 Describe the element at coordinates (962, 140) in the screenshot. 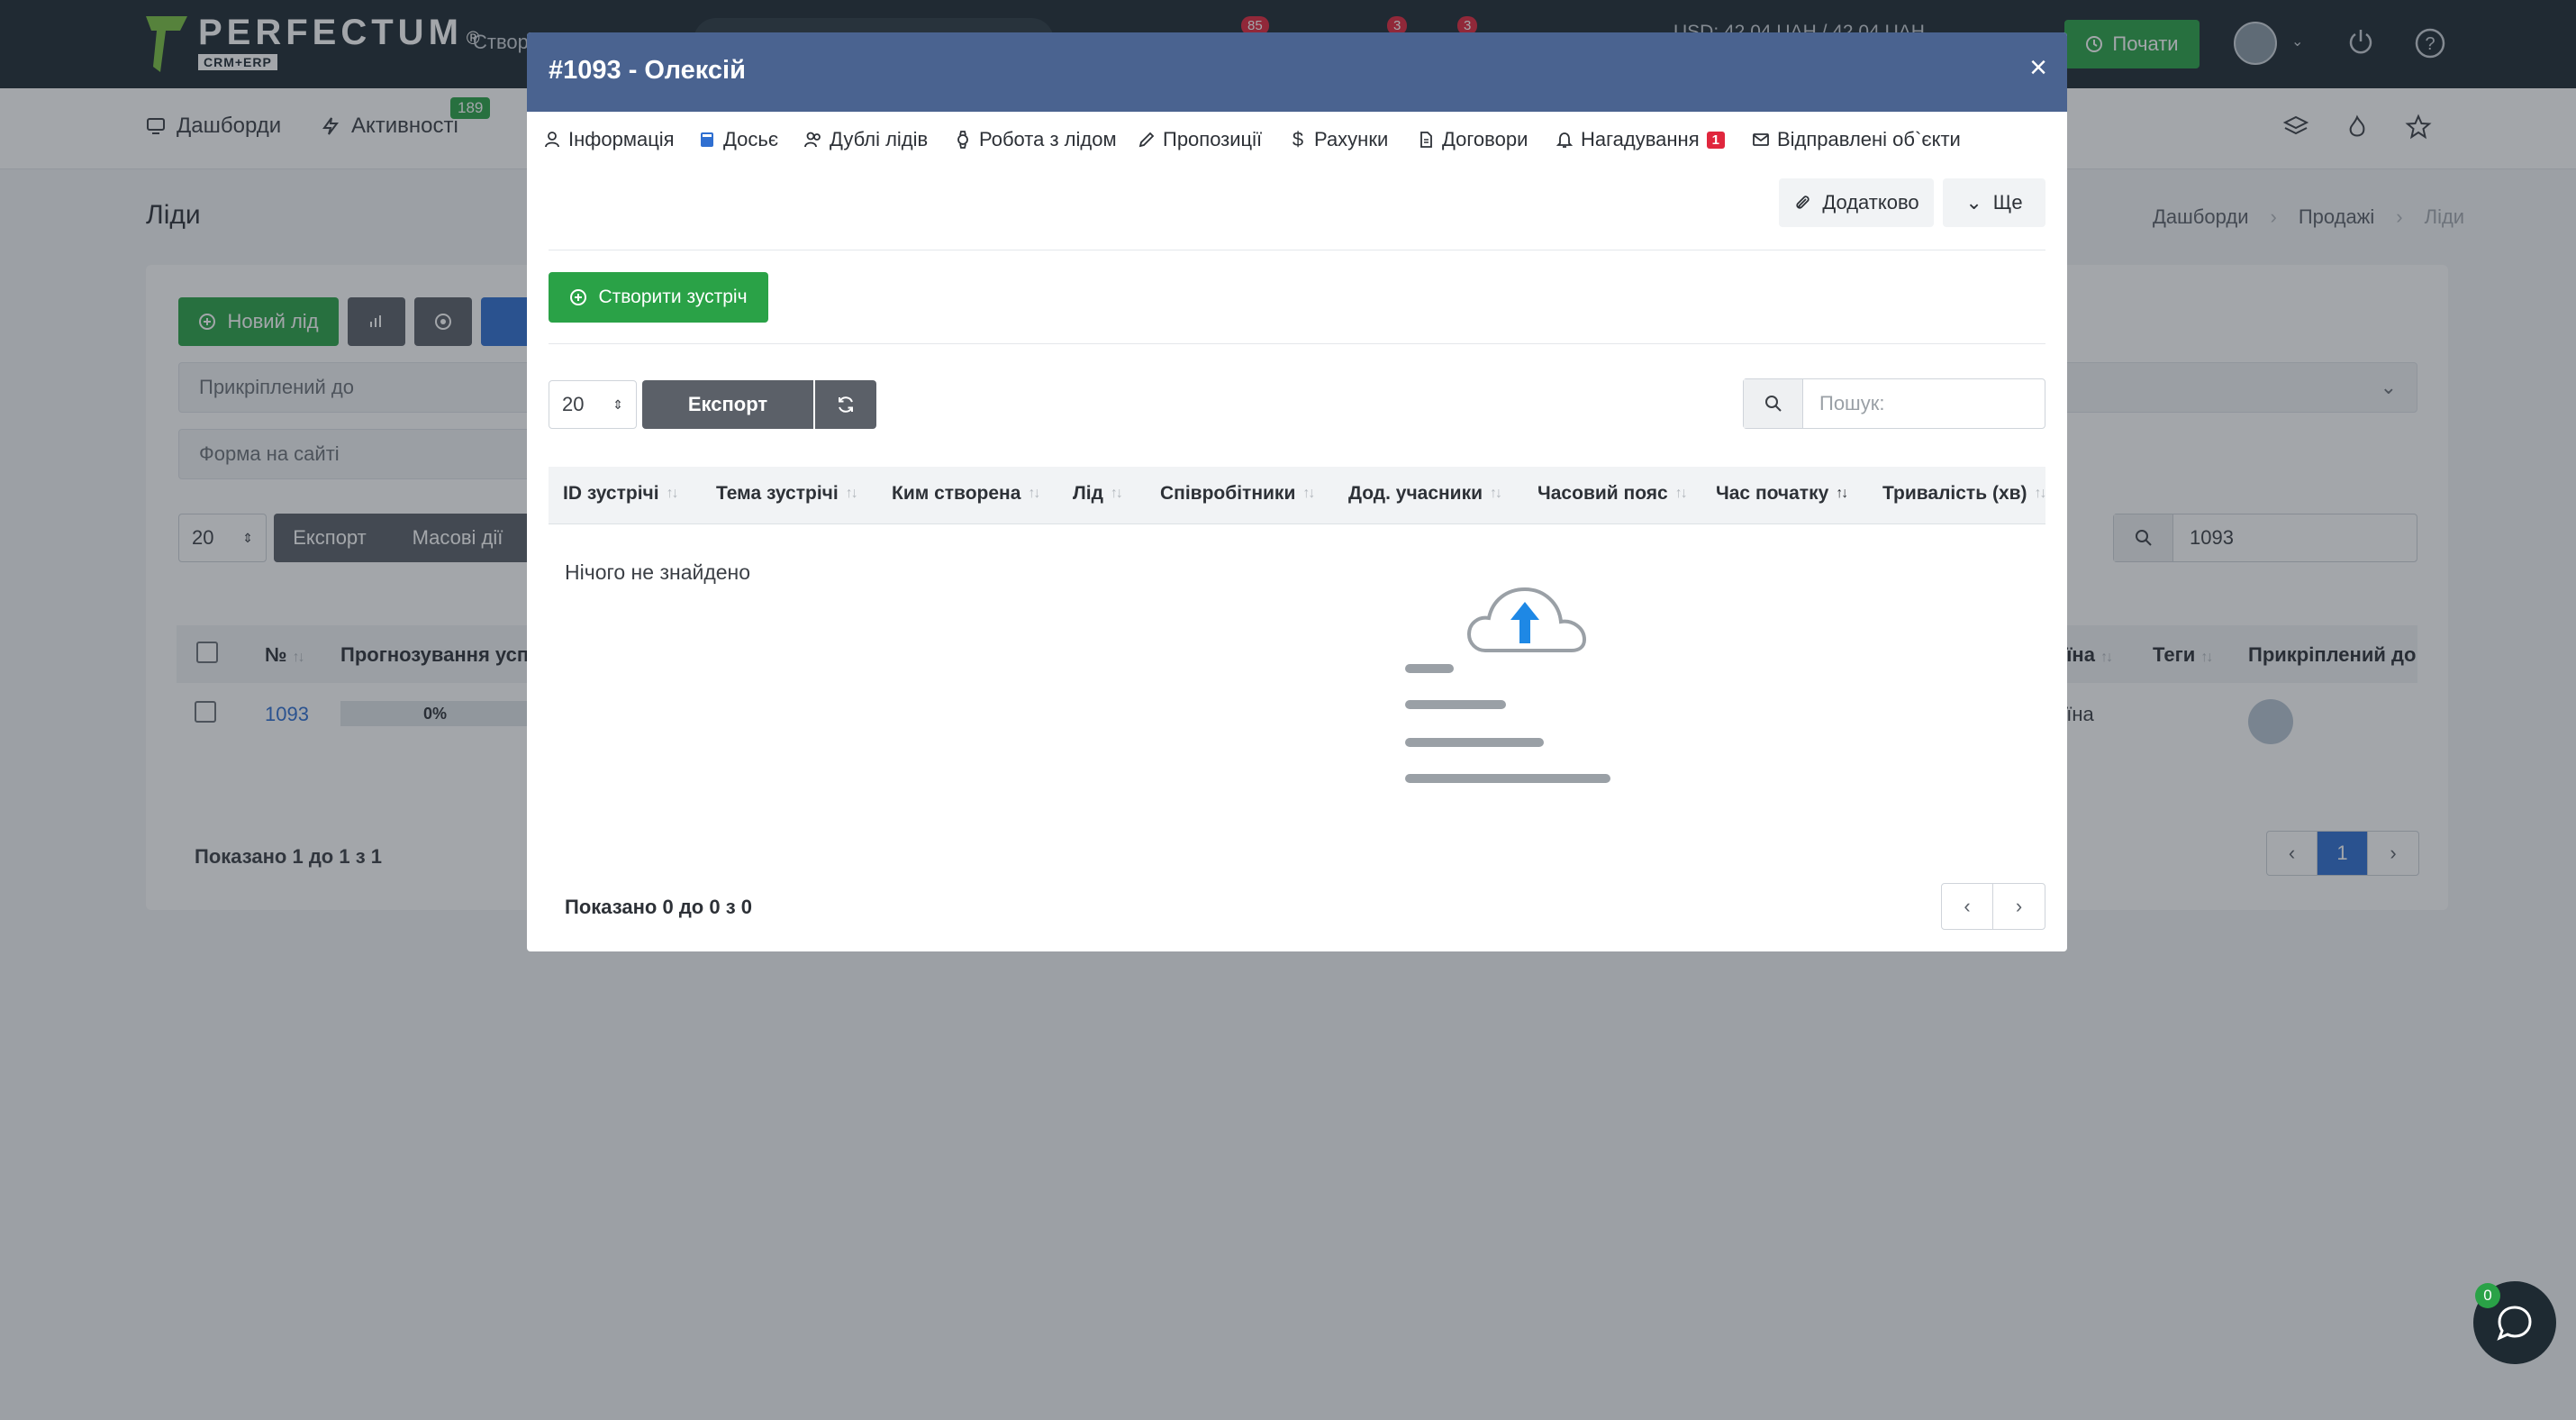

I see `watch-icon` at that location.